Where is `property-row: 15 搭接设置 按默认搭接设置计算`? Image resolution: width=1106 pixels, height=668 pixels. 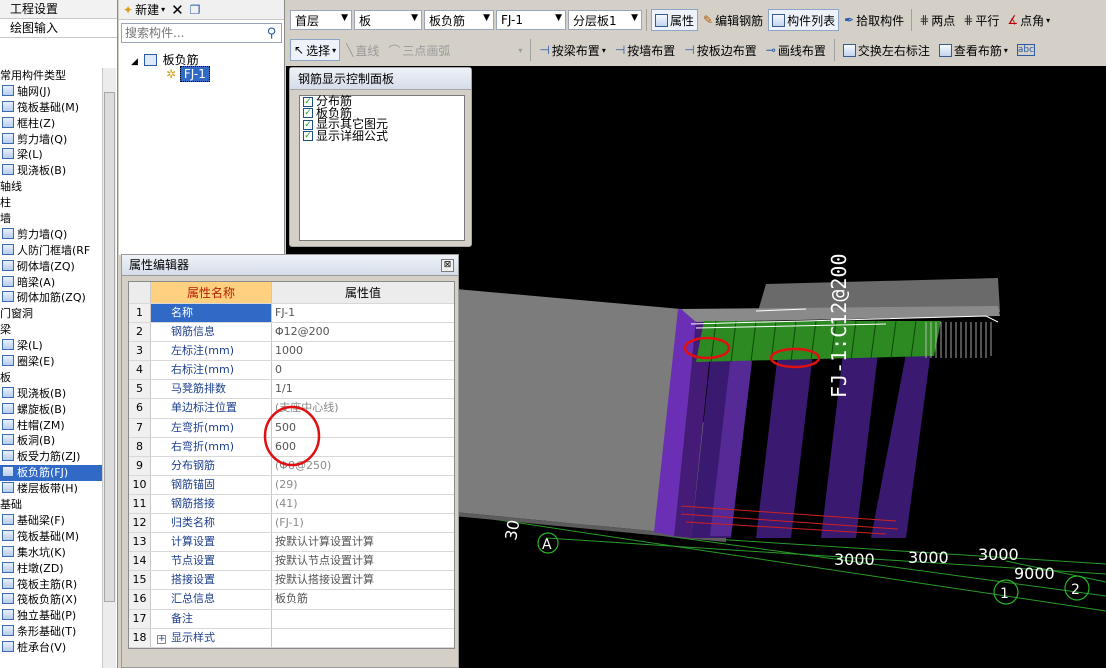
property-row: 15 搭接设置 按默认搭接设置计算 is located at coordinates (291, 581).